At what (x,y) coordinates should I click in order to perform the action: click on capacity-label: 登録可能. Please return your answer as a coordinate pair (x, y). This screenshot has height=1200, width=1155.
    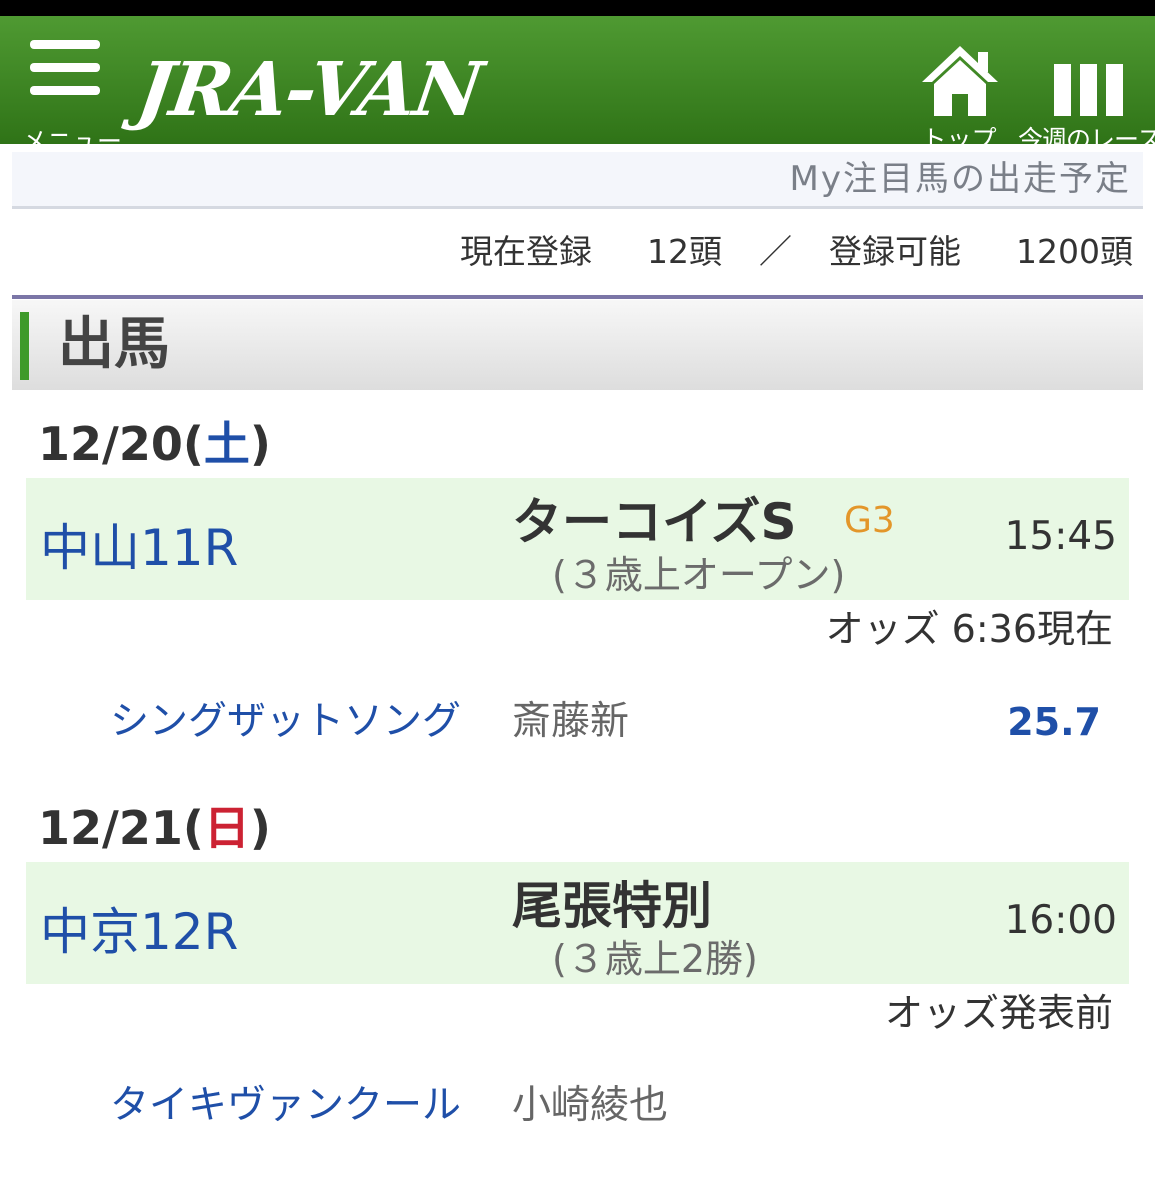
    Looking at the image, I should click on (895, 251).